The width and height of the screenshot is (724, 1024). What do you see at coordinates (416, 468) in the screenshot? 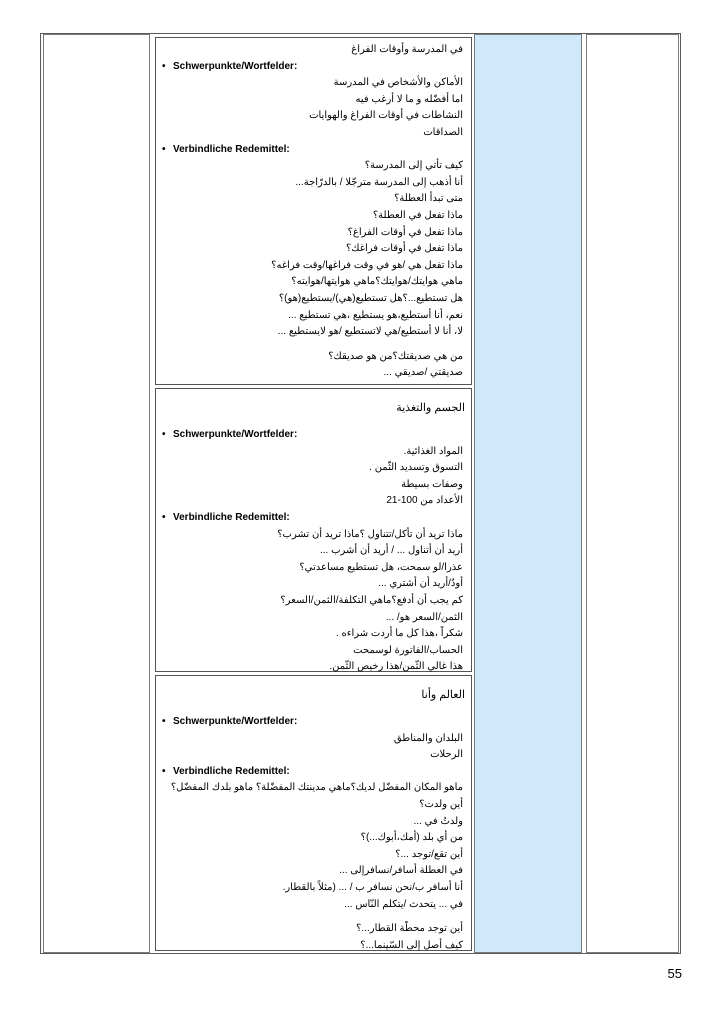
I see `list-item: التسوق وتسديد الثّمن .` at bounding box center [416, 468].